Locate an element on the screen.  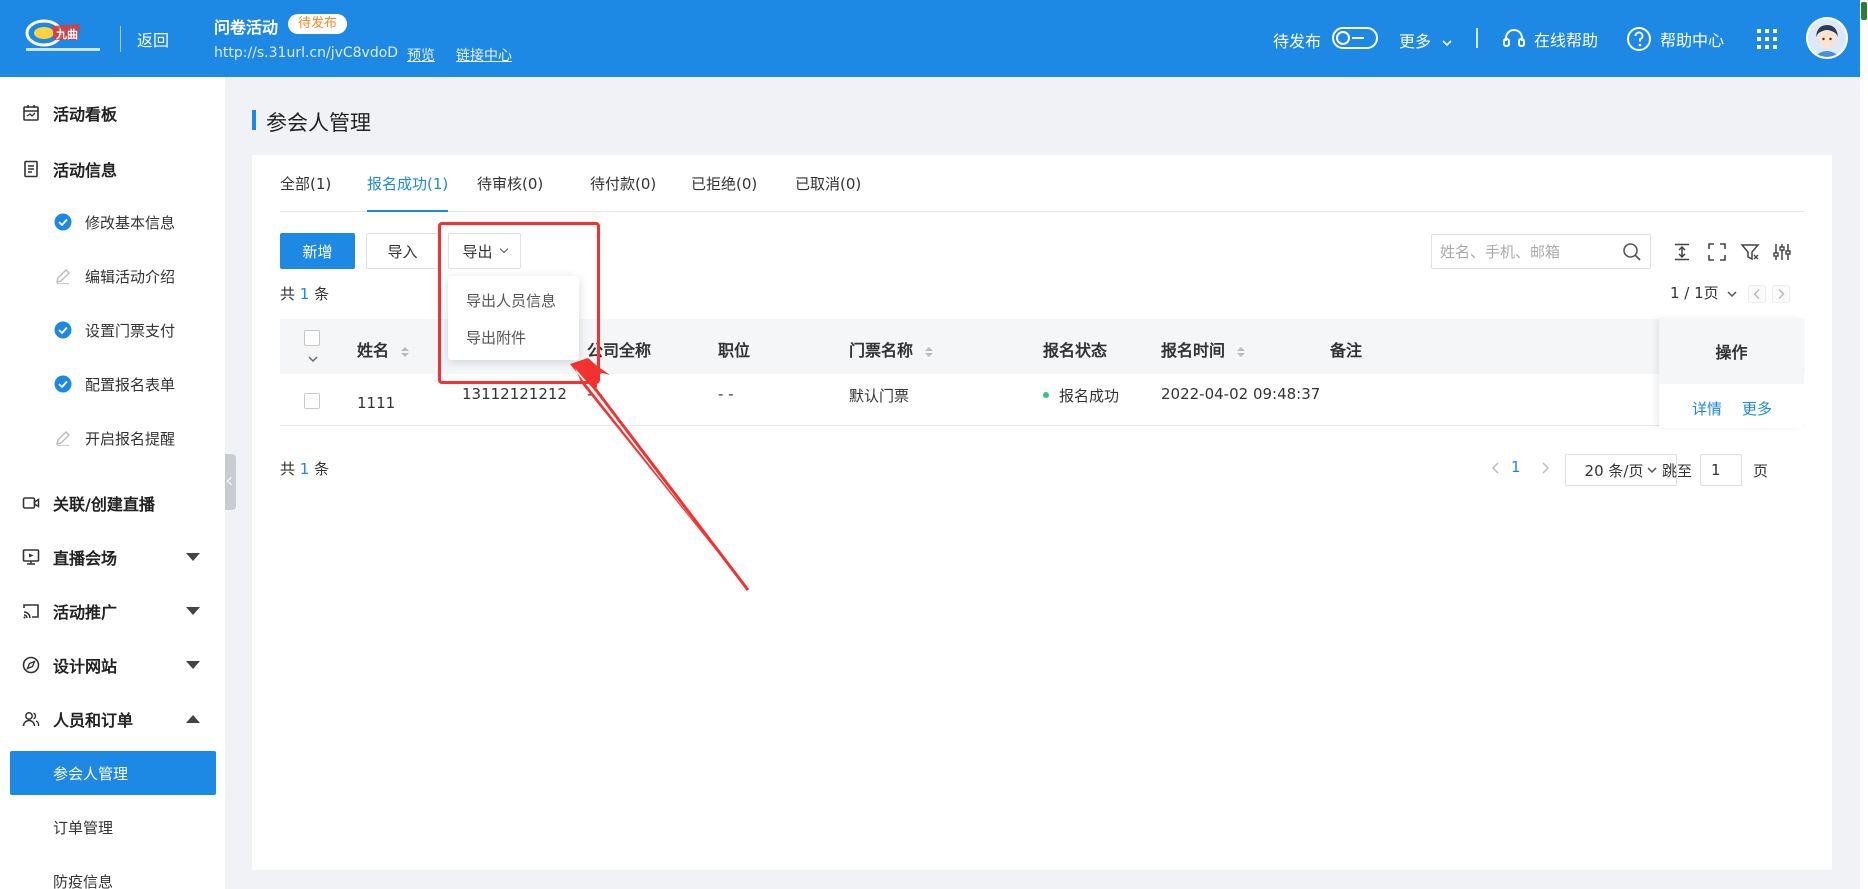
export-attachments-item: 导出附件 is located at coordinates (496, 337).